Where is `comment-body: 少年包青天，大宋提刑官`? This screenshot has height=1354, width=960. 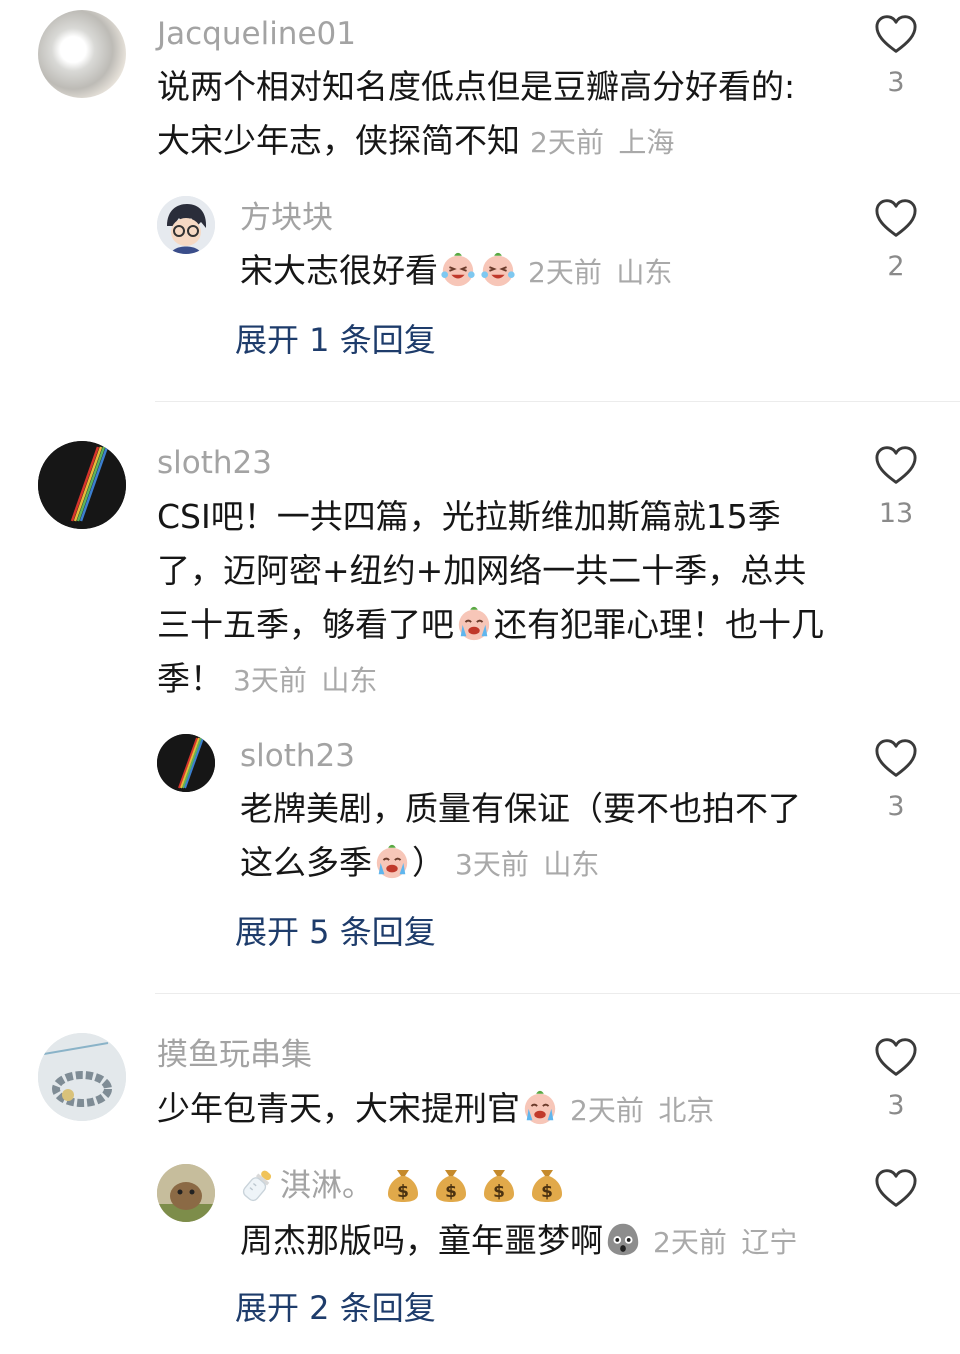
comment-body: 少年包青天，大宋提刑官 is located at coordinates (338, 1108).